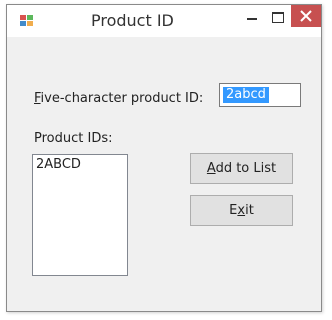 This screenshot has width=332, height=320. Describe the element at coordinates (246, 95) in the screenshot. I see `product-id-value: 2abcd` at that location.